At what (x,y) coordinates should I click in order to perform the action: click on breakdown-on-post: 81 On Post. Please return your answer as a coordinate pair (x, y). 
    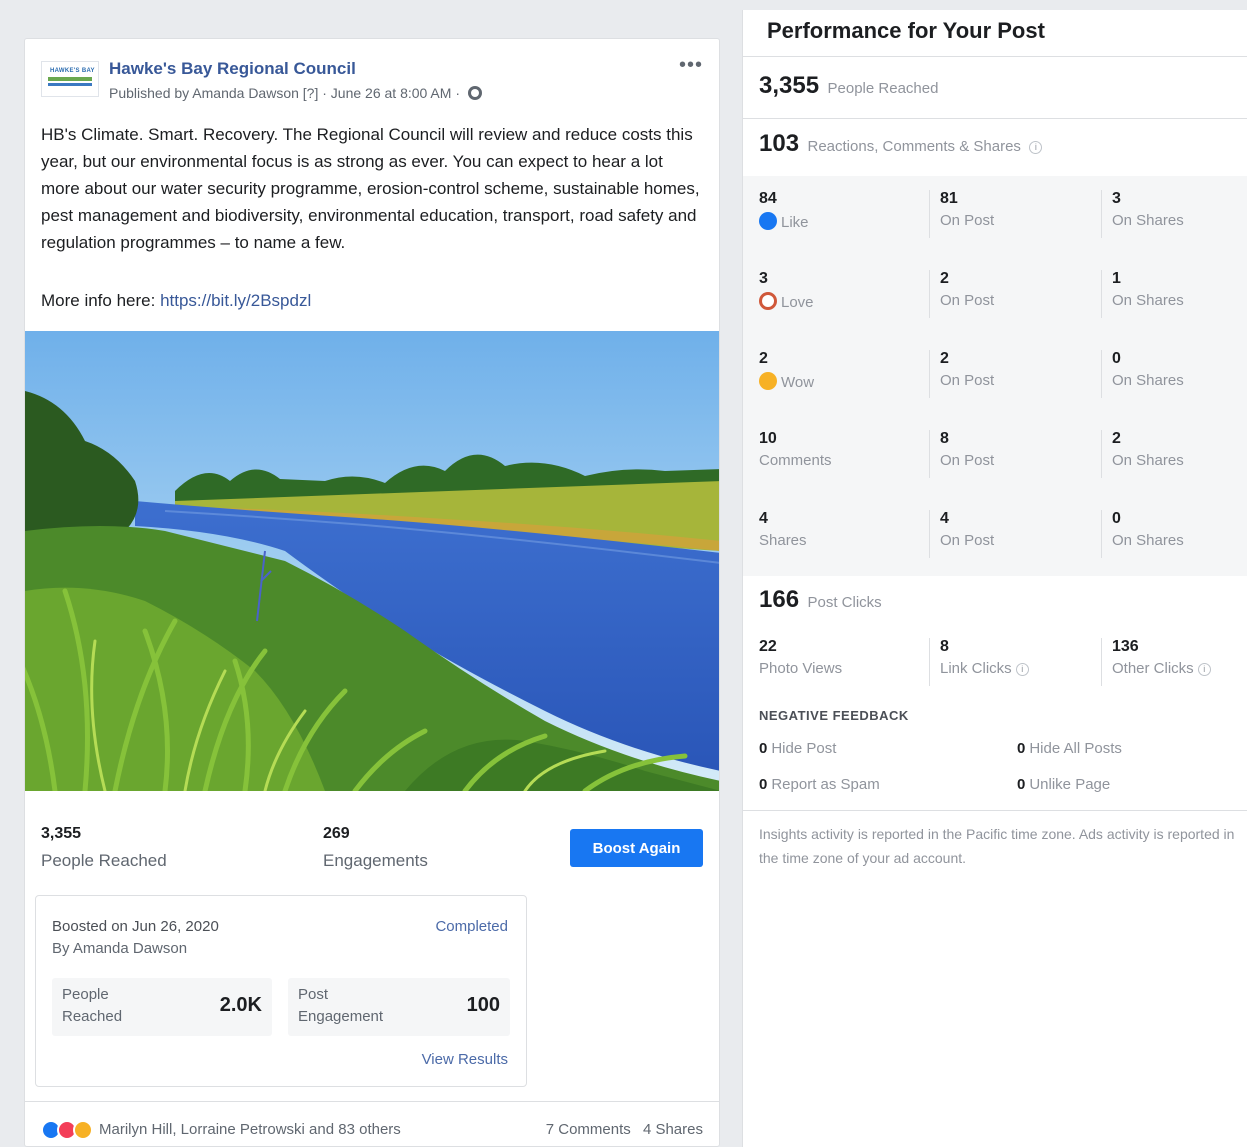
    Looking at the image, I should click on (1009, 214).